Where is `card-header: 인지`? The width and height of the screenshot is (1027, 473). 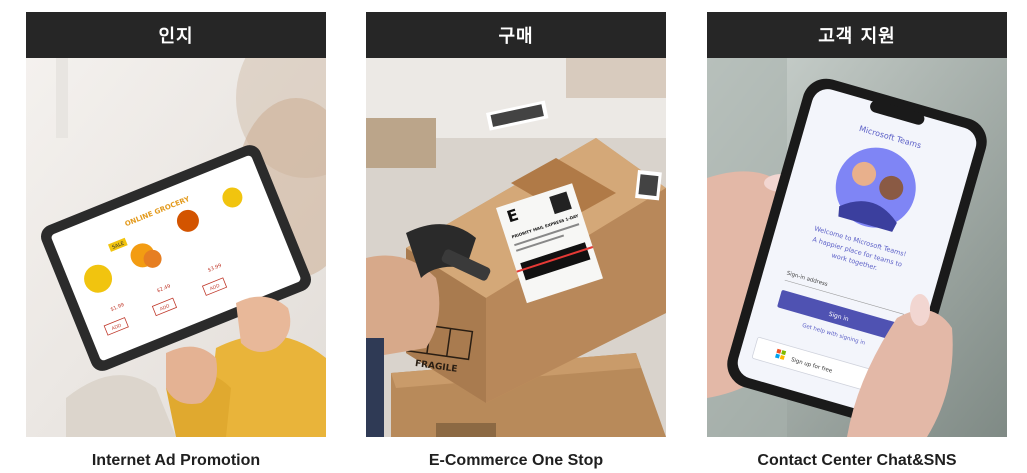
card-header: 인지 is located at coordinates (176, 35).